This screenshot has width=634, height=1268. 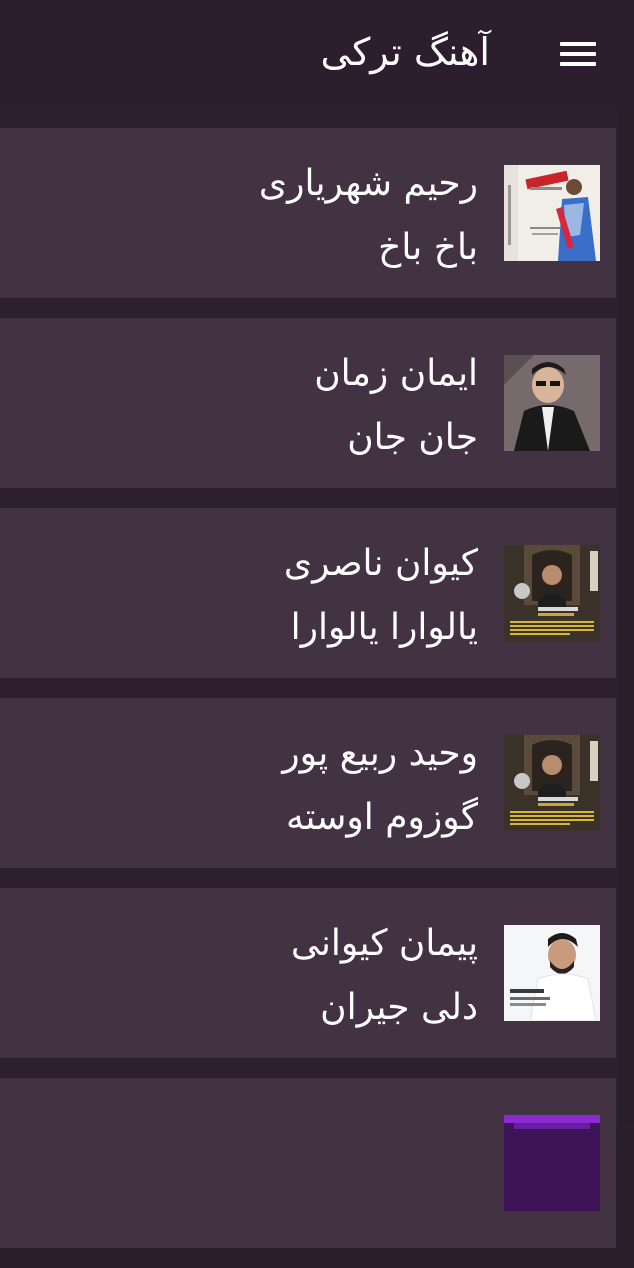 I want to click on song-card, so click(x=308, y=1163).